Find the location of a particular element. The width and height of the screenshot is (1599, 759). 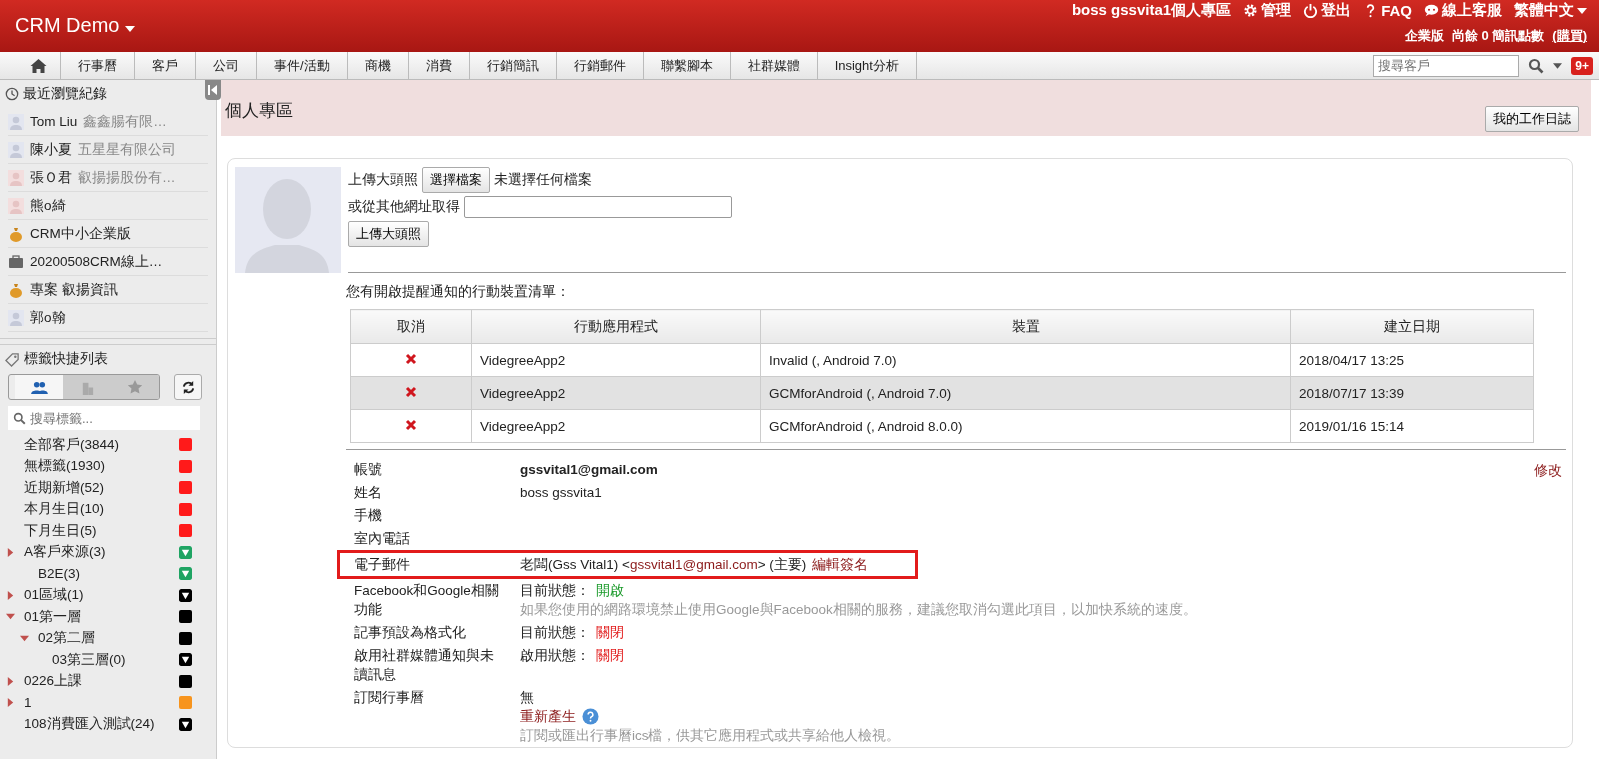

tag-item: 下月生日(5) is located at coordinates (60, 530).